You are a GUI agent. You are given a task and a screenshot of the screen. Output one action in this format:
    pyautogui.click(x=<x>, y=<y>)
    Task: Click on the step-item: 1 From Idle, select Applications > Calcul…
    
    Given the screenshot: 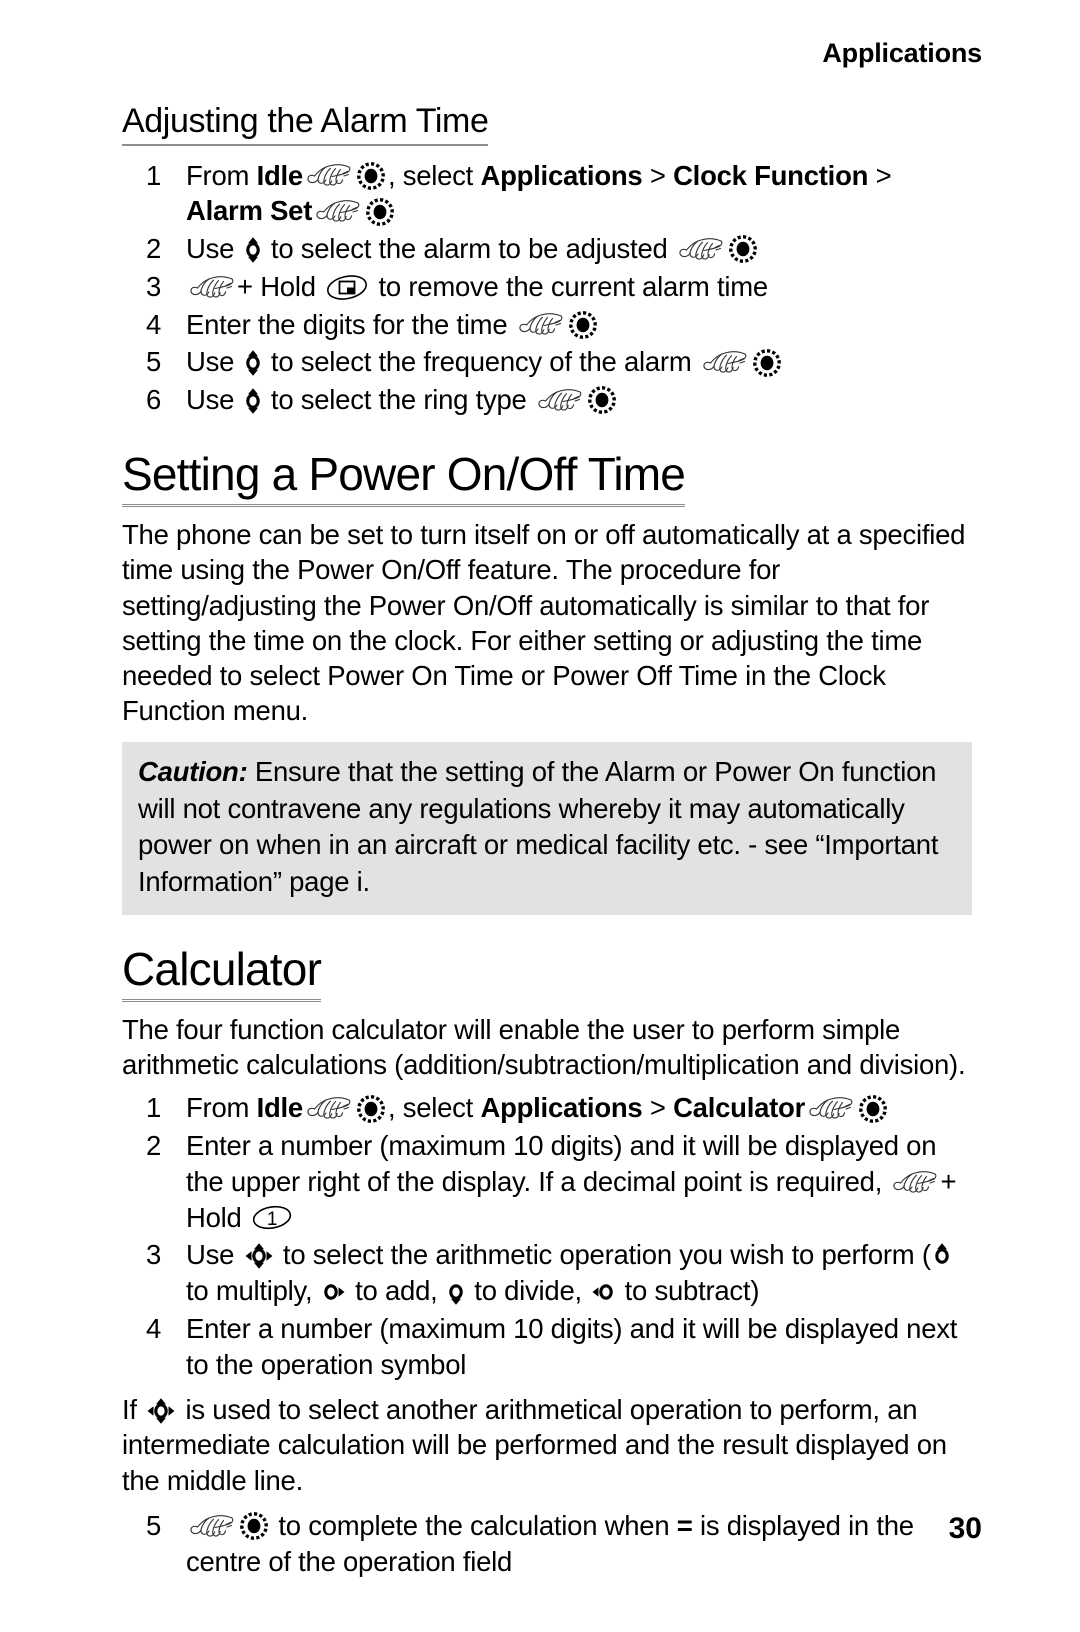 What is the action you would take?
    pyautogui.click(x=547, y=1108)
    